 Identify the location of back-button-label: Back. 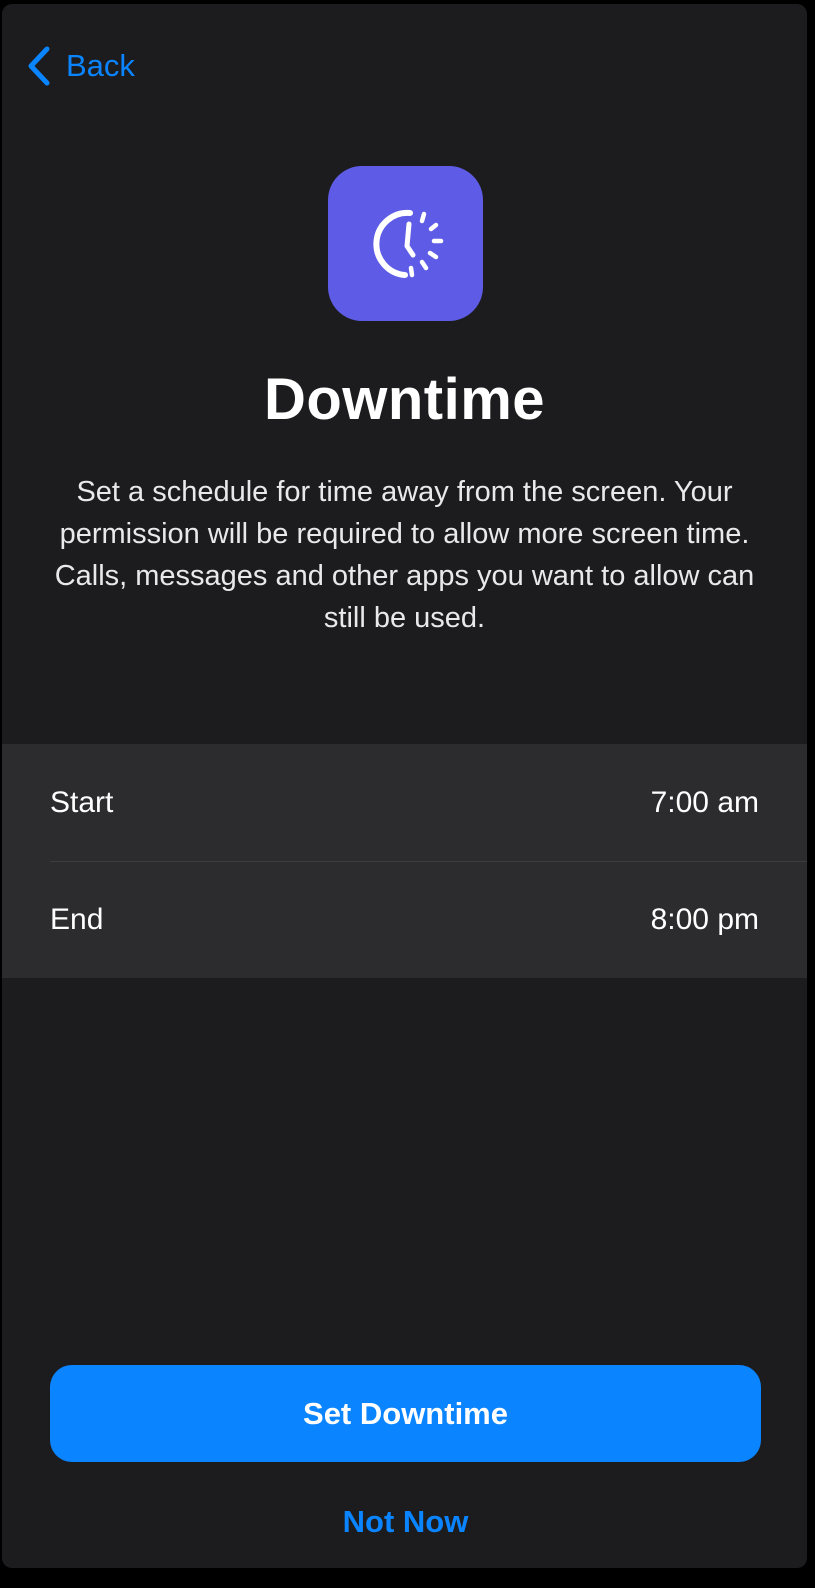
(100, 65).